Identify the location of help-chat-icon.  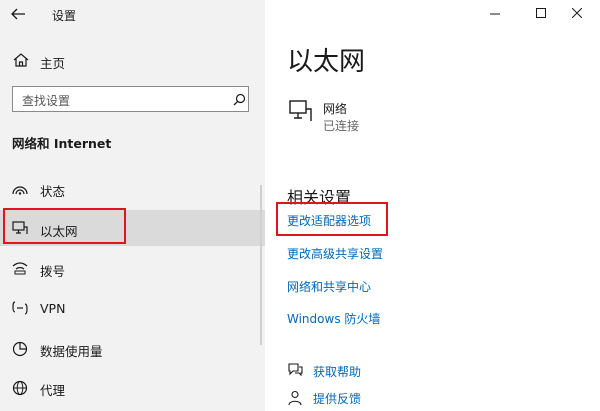
(295, 370).